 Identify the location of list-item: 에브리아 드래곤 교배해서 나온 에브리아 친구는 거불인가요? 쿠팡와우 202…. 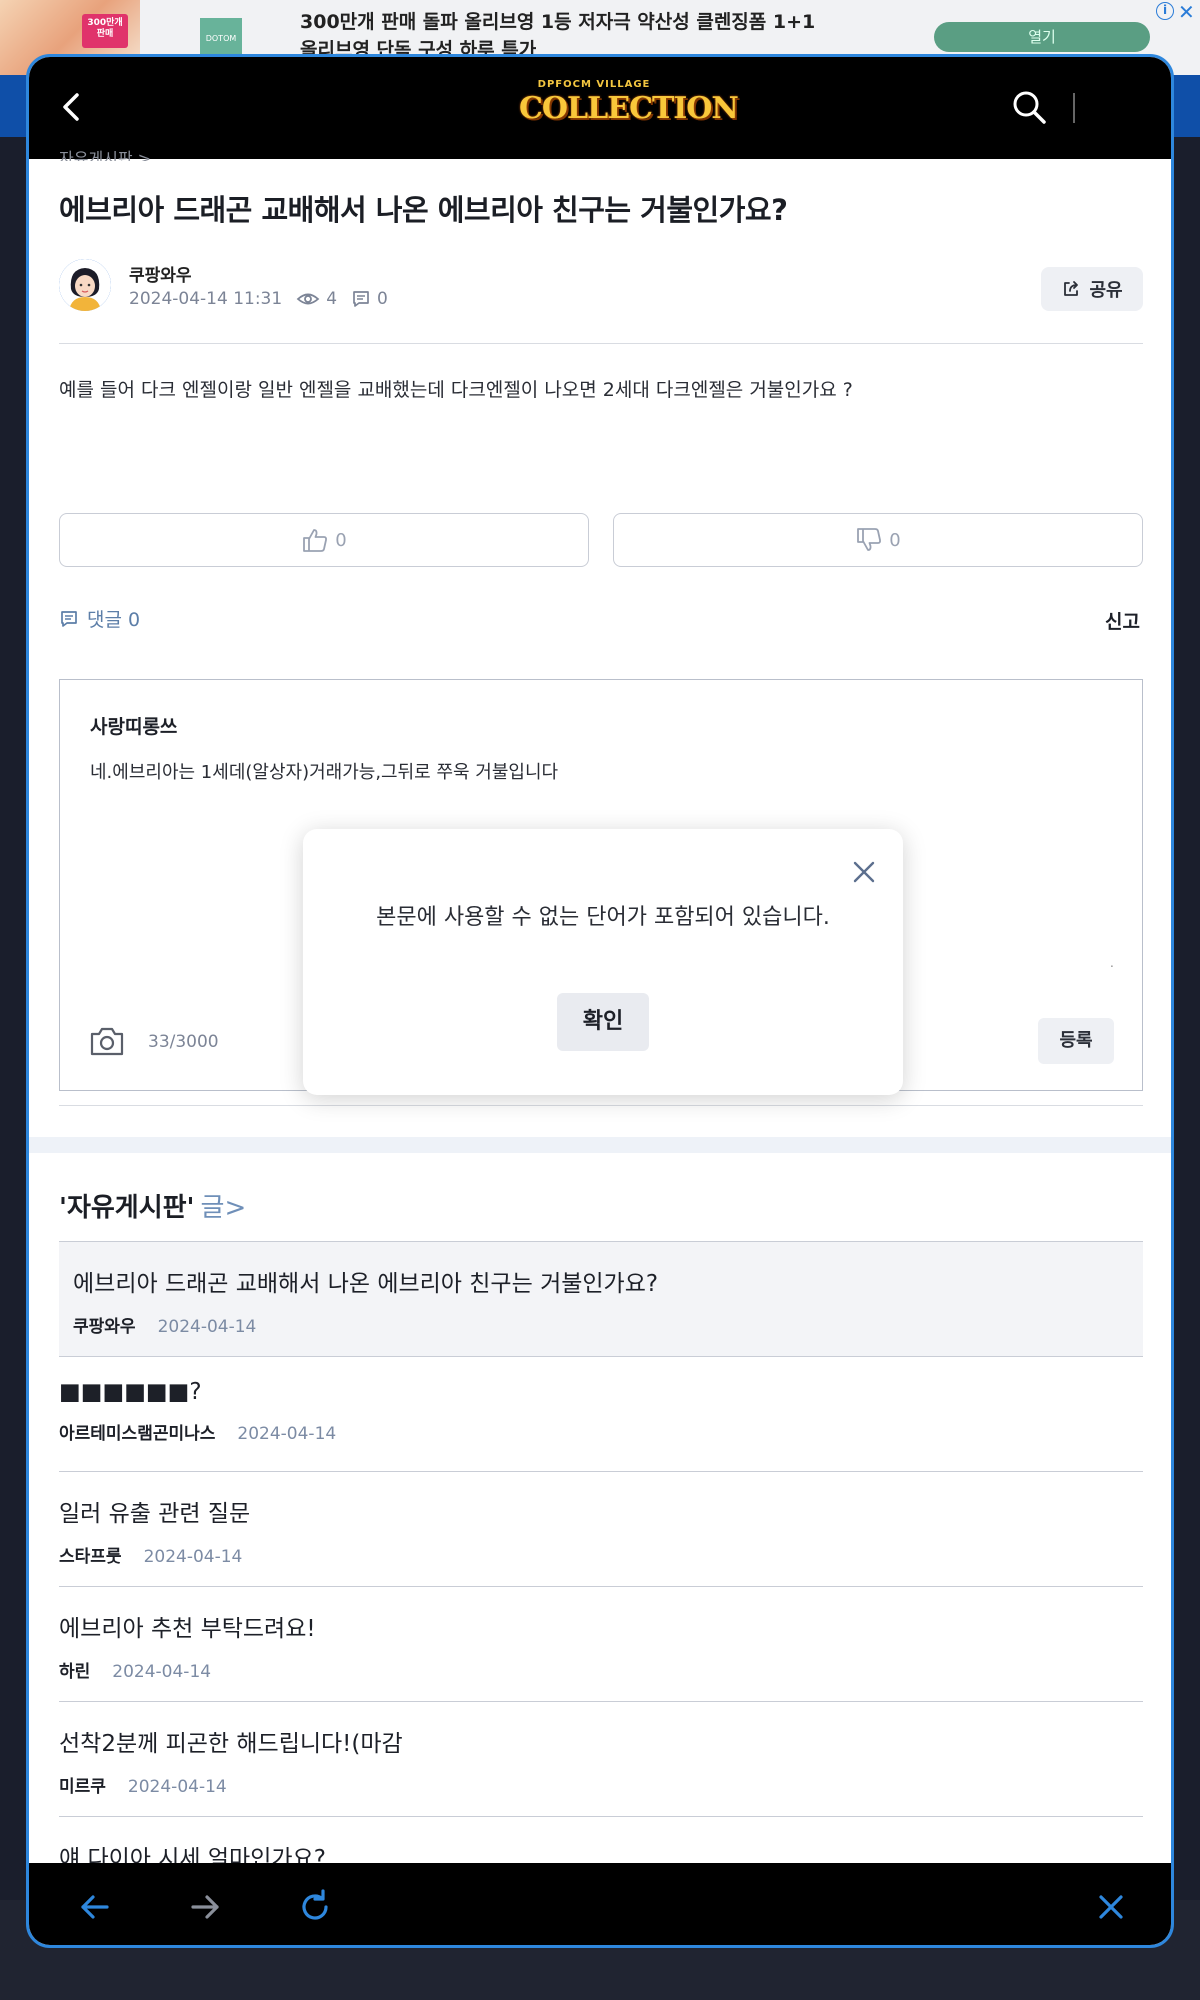
(601, 1298).